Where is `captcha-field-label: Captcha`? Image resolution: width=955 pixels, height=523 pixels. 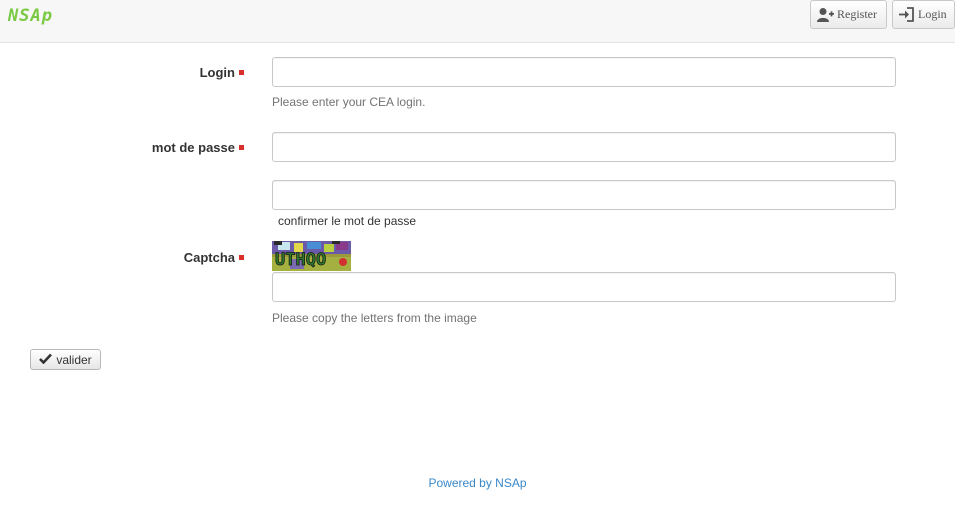
captcha-field-label: Captcha is located at coordinates (209, 257).